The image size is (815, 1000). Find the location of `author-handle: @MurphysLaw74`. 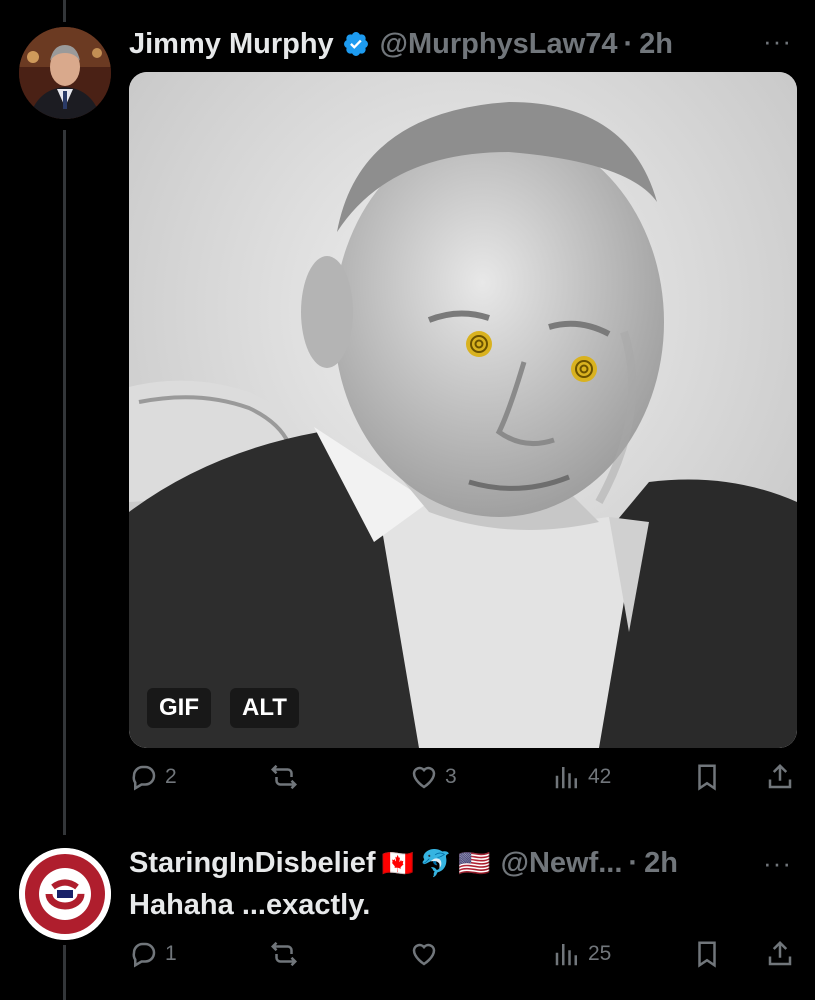

author-handle: @MurphysLaw74 is located at coordinates (499, 44).